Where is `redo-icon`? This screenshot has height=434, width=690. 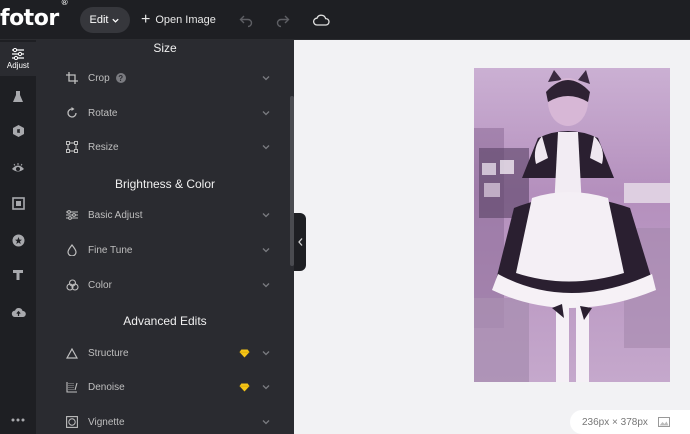
redo-icon is located at coordinates (283, 20).